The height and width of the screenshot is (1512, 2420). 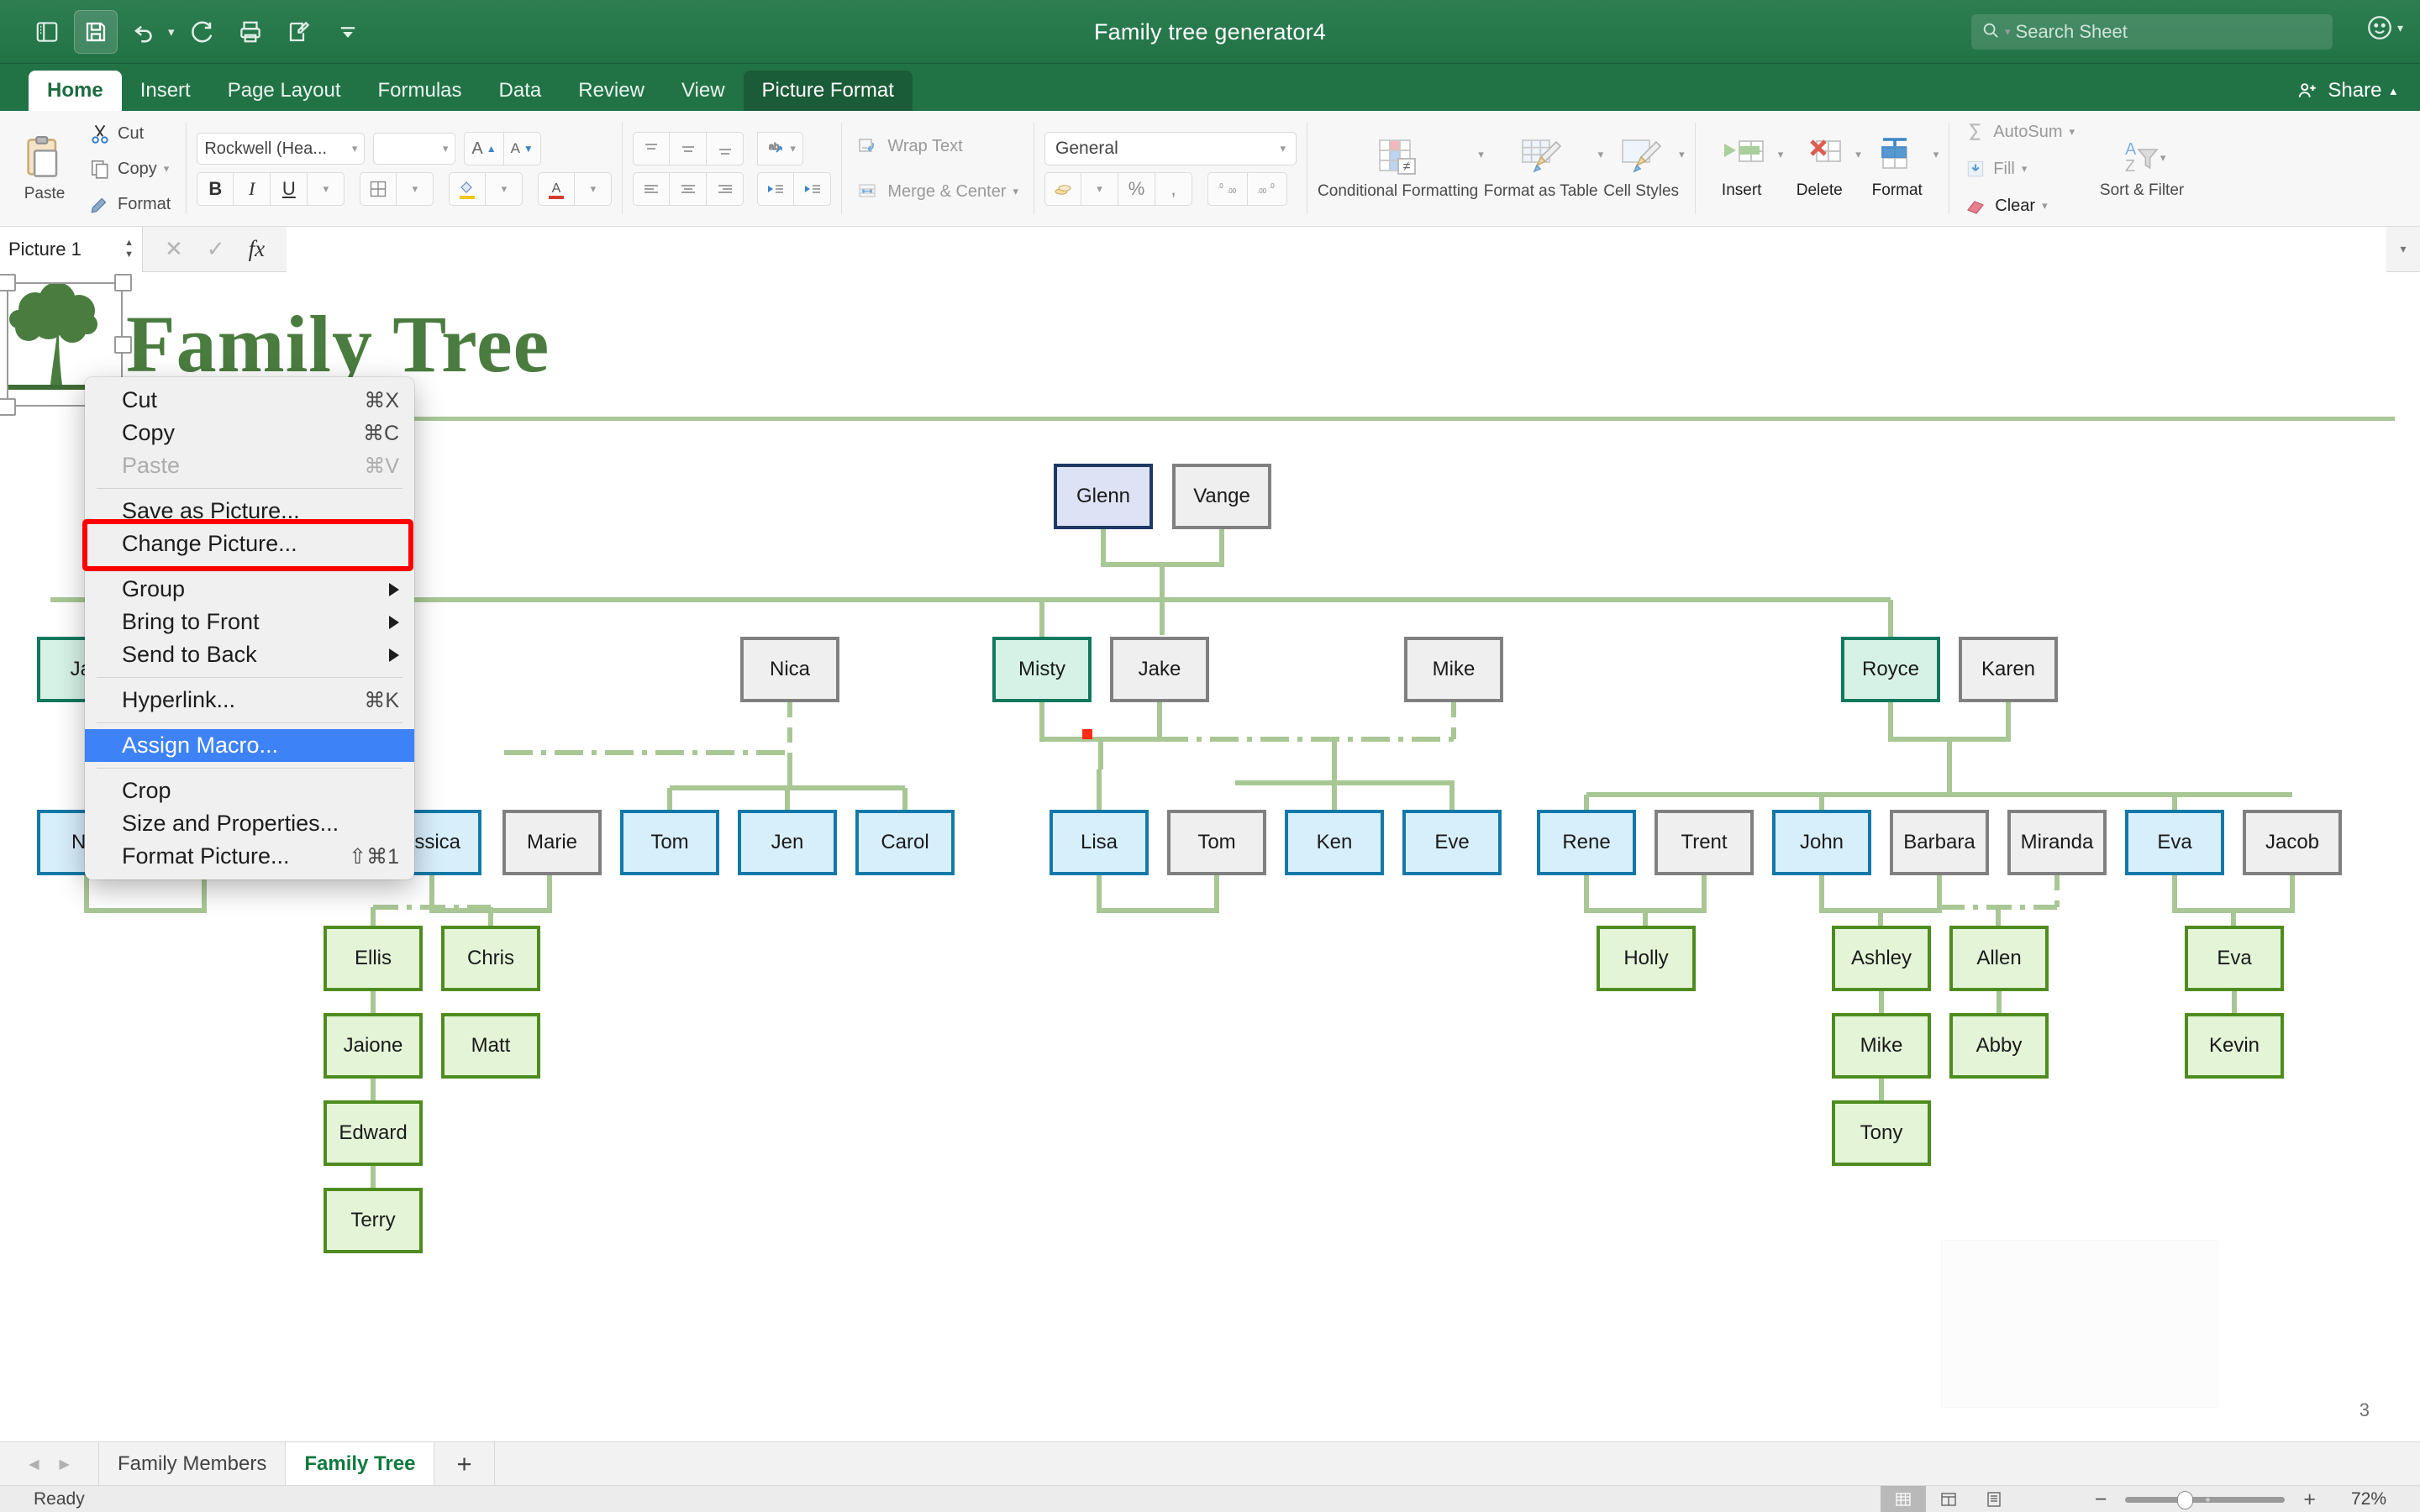 What do you see at coordinates (1881, 958) in the screenshot?
I see `tree-node-ashley: Ashley` at bounding box center [1881, 958].